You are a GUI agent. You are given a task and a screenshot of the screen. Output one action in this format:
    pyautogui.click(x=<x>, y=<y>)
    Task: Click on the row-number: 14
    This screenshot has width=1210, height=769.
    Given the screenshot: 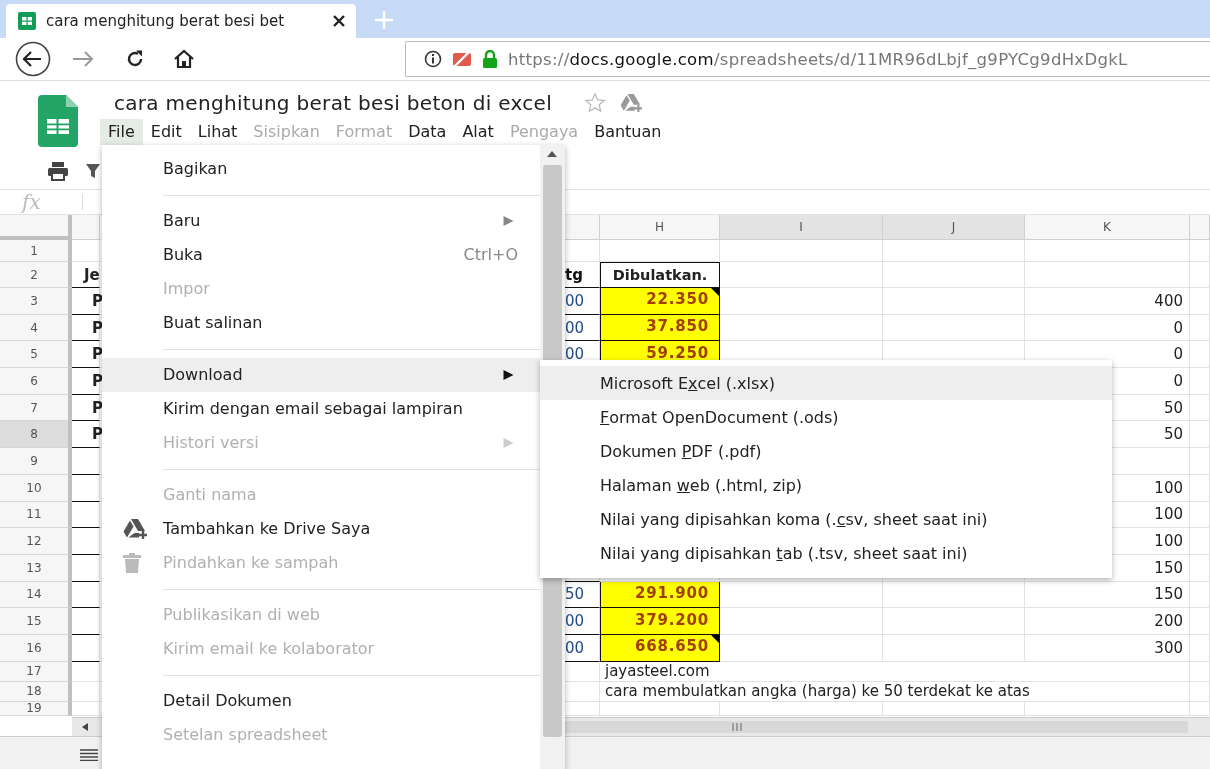 What is the action you would take?
    pyautogui.click(x=36, y=595)
    